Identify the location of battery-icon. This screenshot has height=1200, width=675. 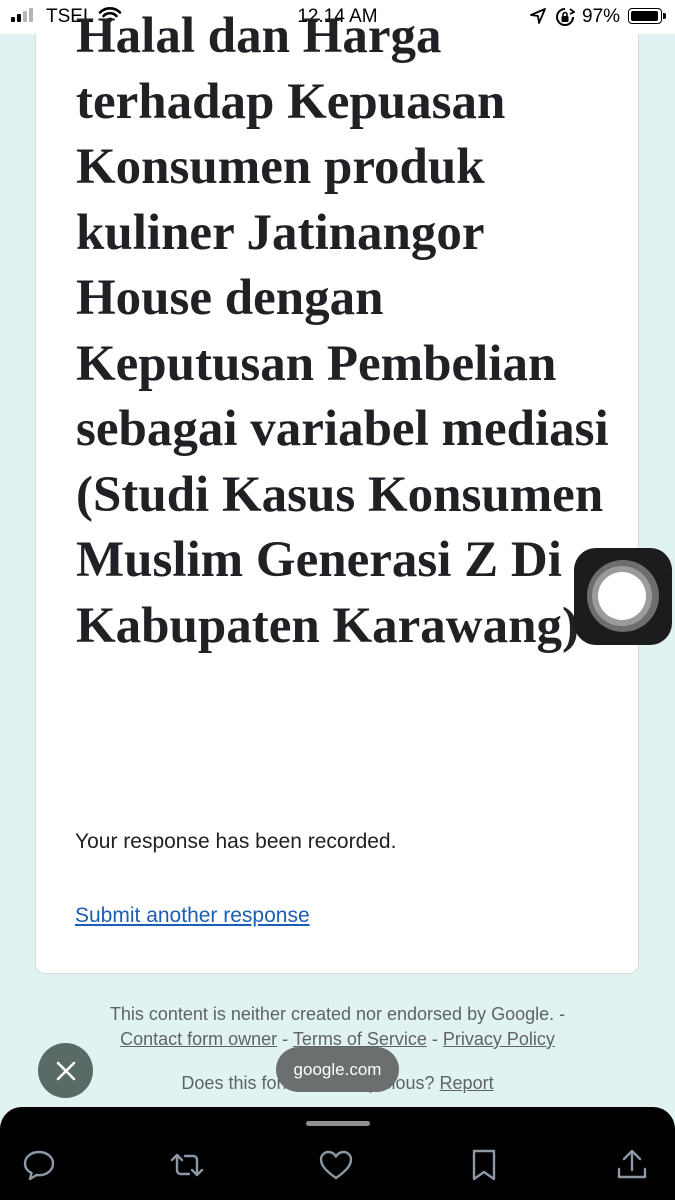
(647, 16).